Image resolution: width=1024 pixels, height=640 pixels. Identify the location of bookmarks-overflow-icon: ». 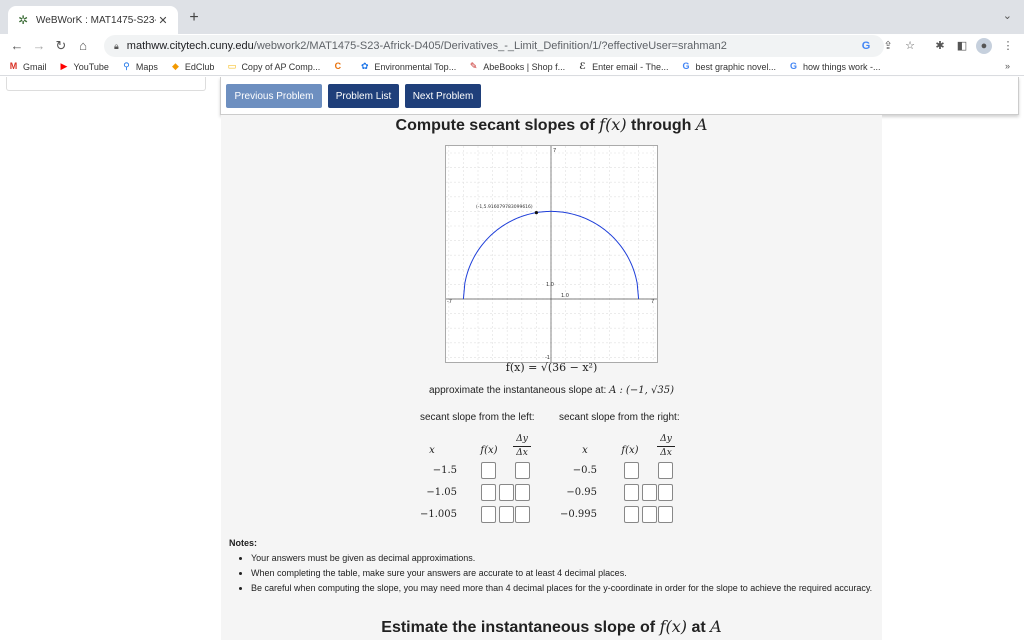
(1007, 66).